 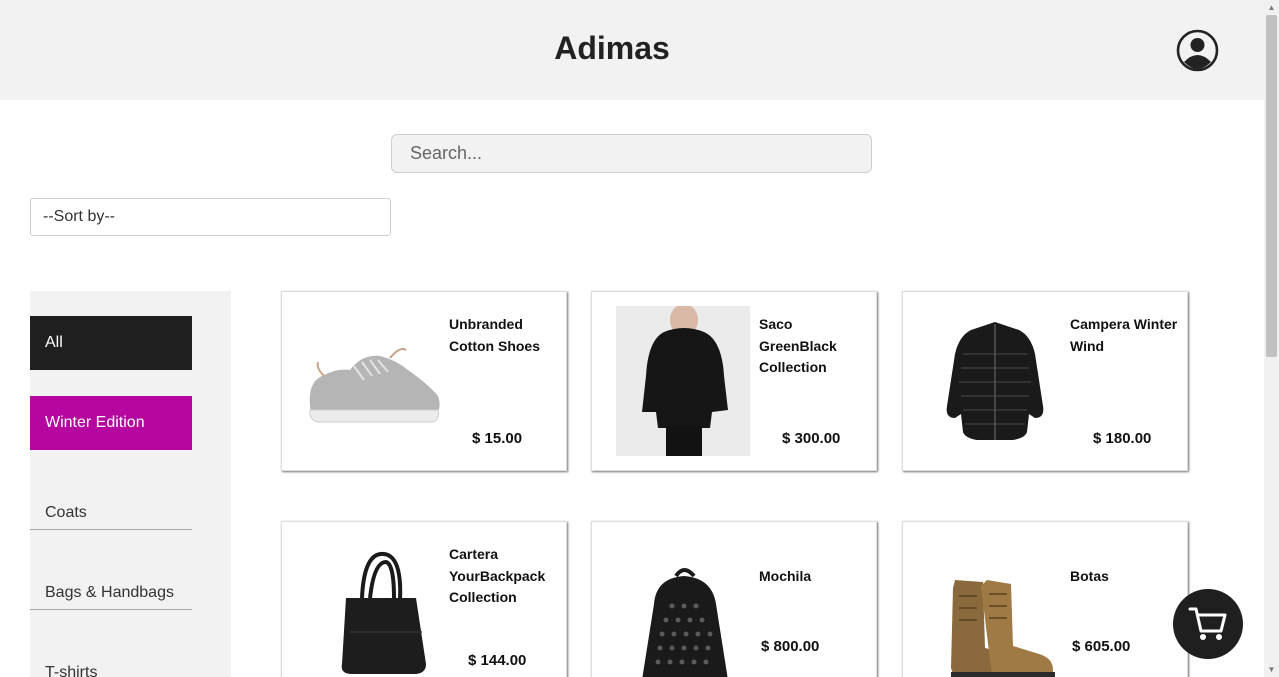 What do you see at coordinates (1122, 438) in the screenshot?
I see `product-price: $ 180.00` at bounding box center [1122, 438].